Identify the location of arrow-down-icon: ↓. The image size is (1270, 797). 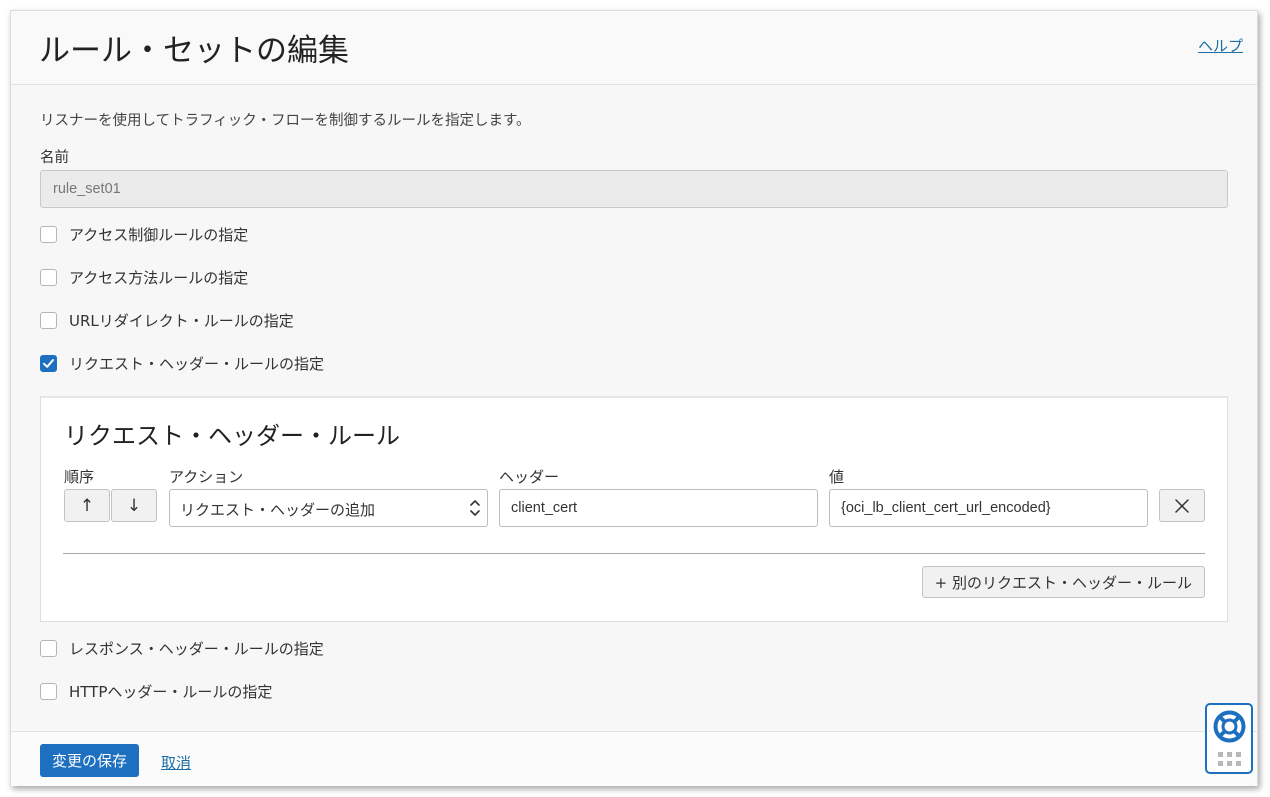
(134, 505).